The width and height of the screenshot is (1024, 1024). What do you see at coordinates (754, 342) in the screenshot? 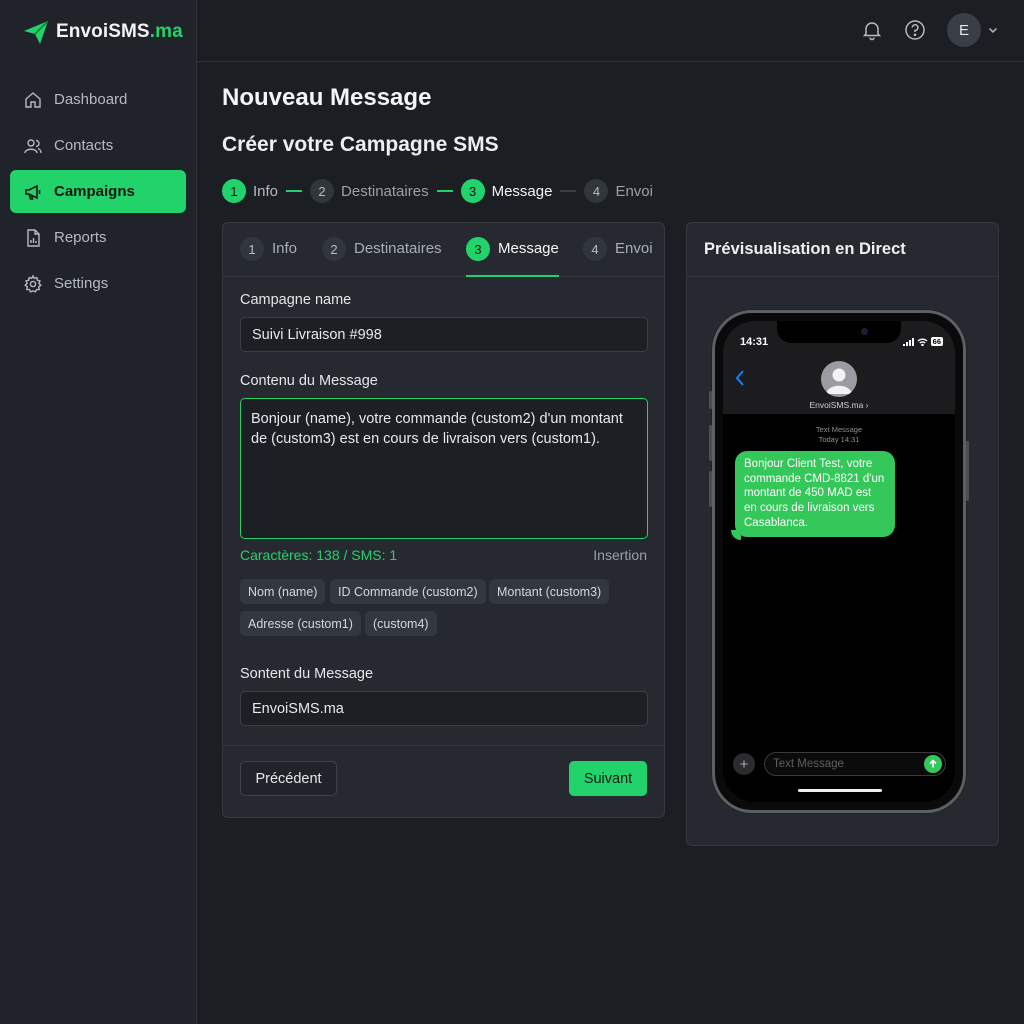
I see `status-time: 14:31` at bounding box center [754, 342].